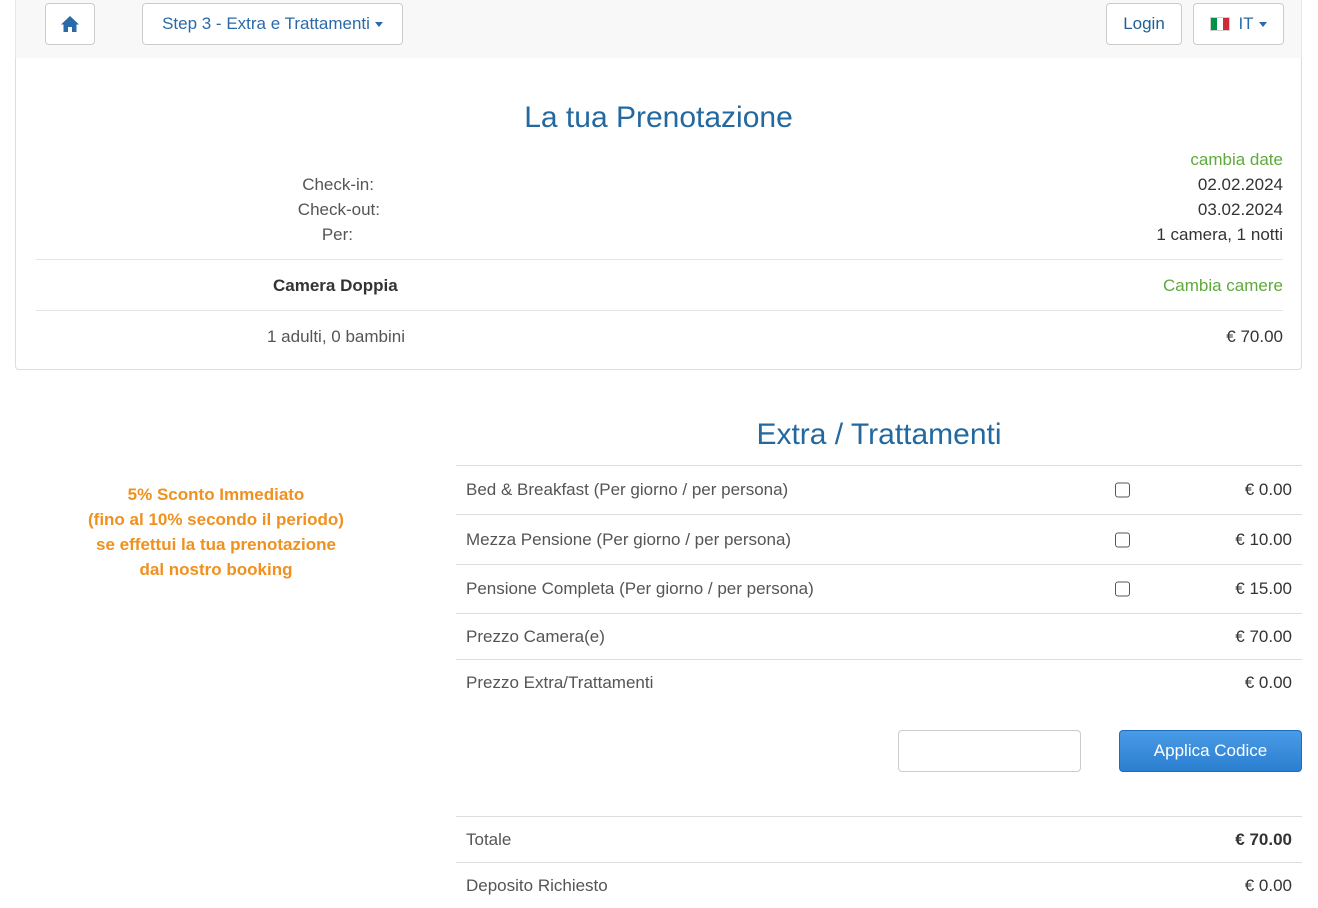 Image resolution: width=1318 pixels, height=908 pixels. Describe the element at coordinates (1240, 209) in the screenshot. I see `checkout-value: 03.02.2024` at that location.